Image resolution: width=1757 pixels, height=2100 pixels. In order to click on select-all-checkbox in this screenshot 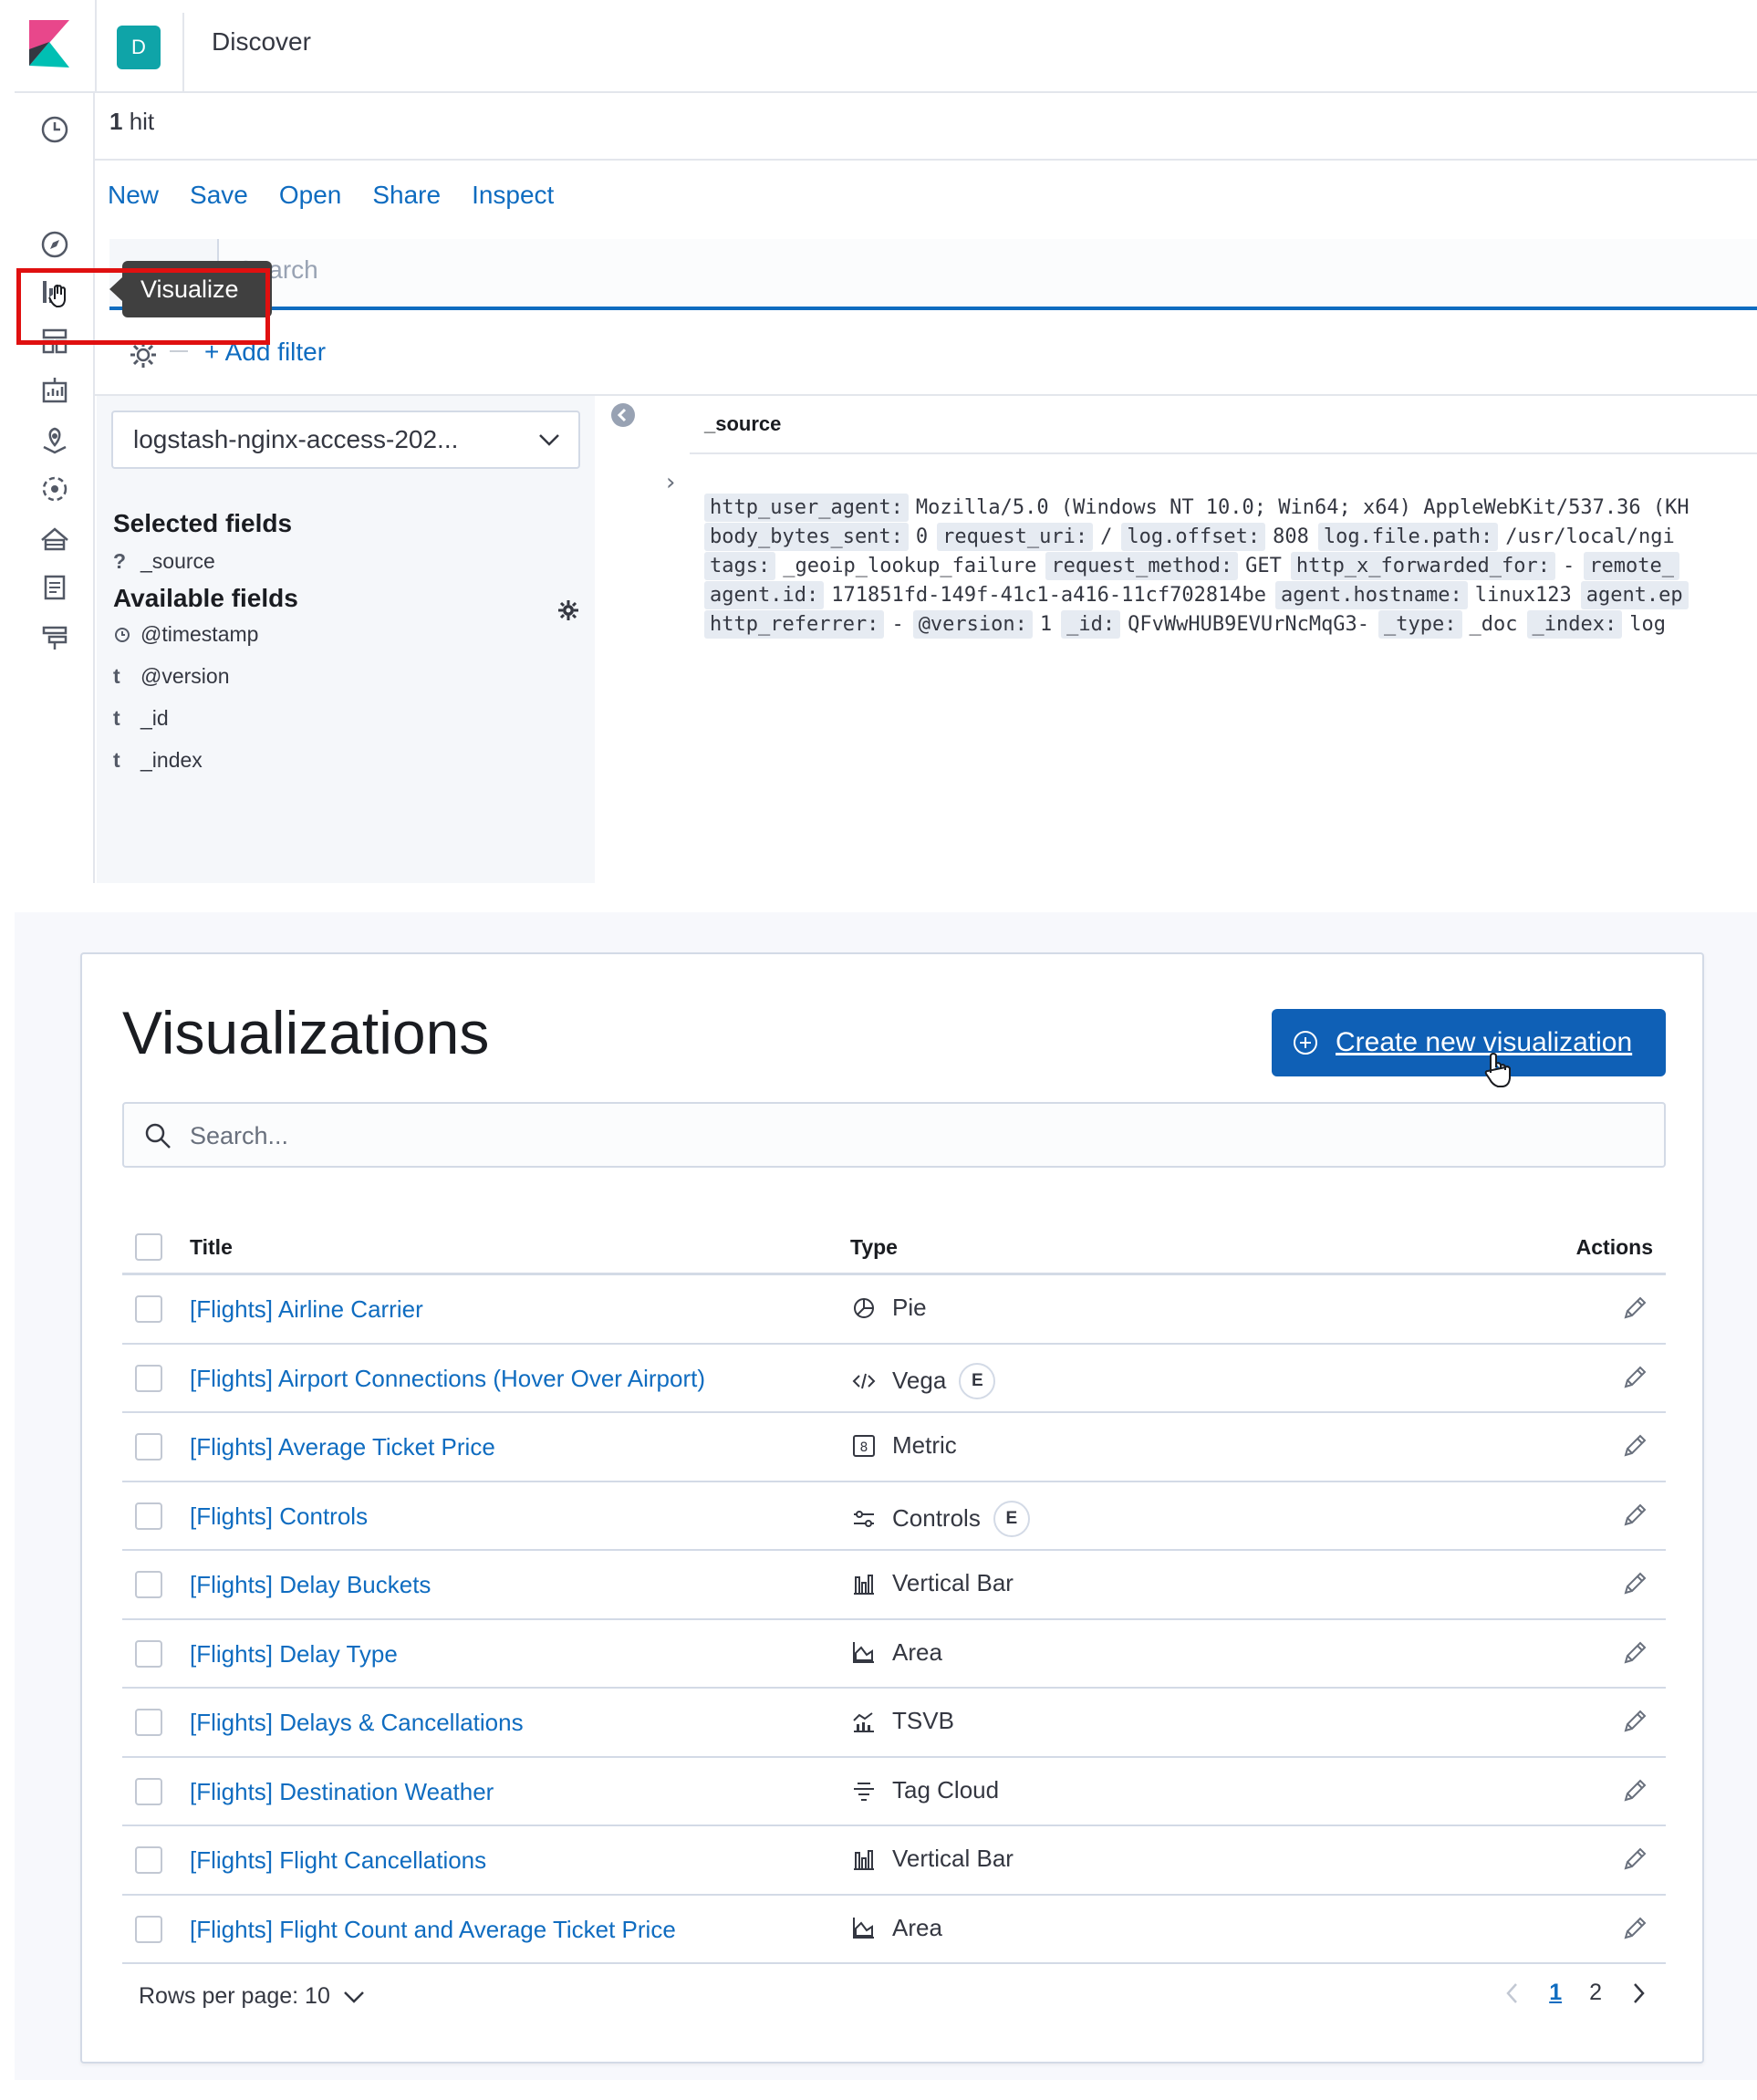, I will do `click(148, 1247)`.